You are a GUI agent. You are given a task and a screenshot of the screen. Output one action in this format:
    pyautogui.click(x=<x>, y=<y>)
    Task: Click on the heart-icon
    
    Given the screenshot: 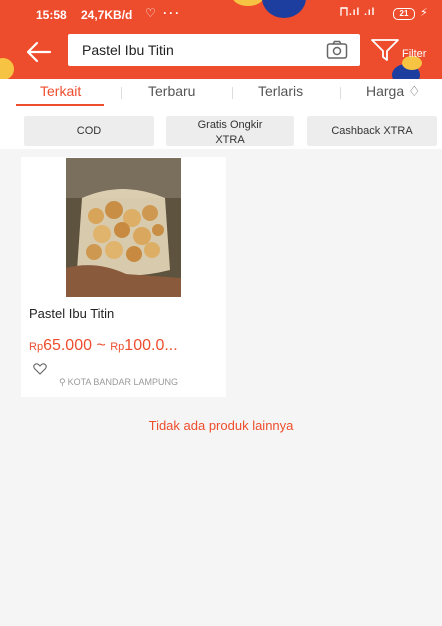 What is the action you would take?
    pyautogui.click(x=40, y=369)
    